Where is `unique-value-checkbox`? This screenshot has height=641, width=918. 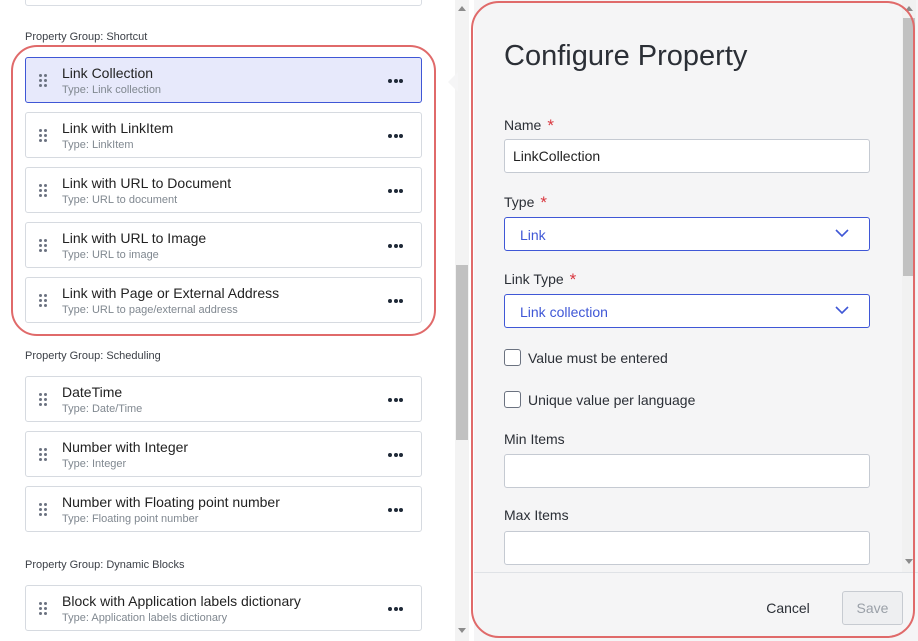
unique-value-checkbox is located at coordinates (512, 399).